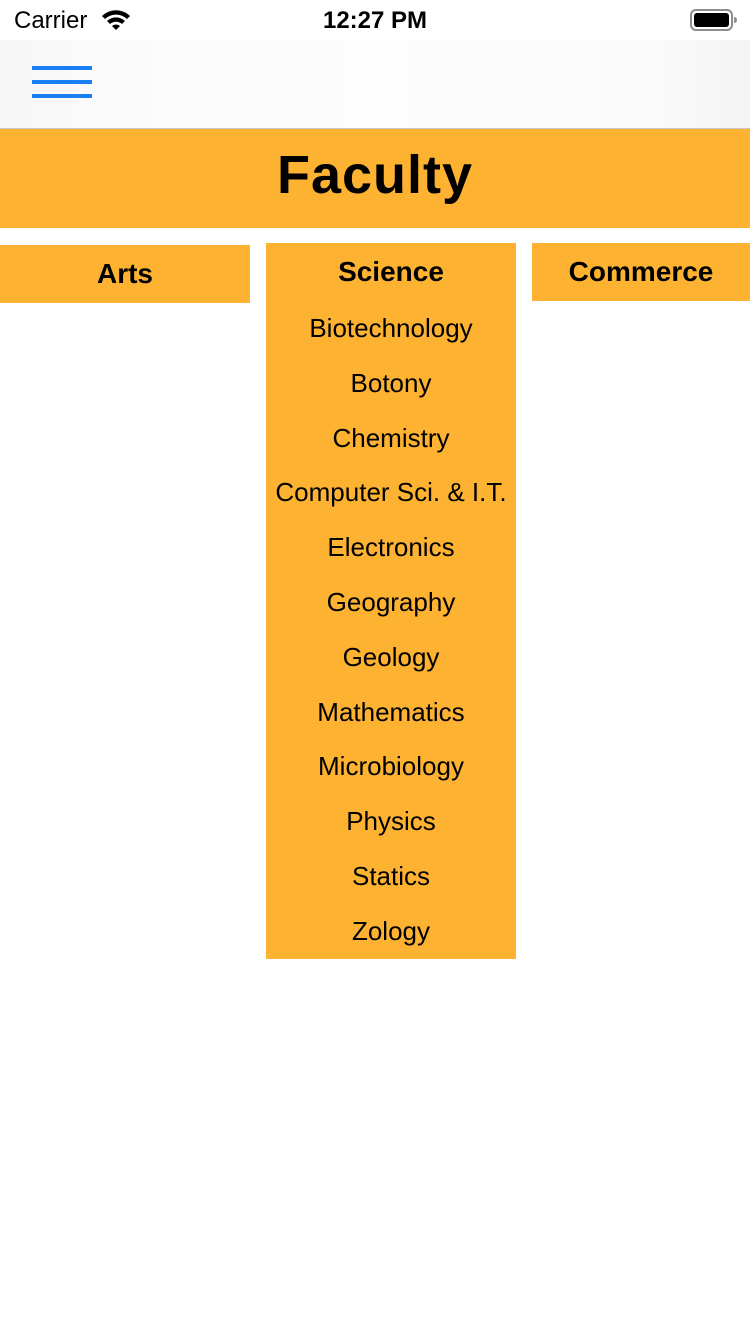 This screenshot has width=750, height=1334. I want to click on department-item: Electronics, so click(391, 547).